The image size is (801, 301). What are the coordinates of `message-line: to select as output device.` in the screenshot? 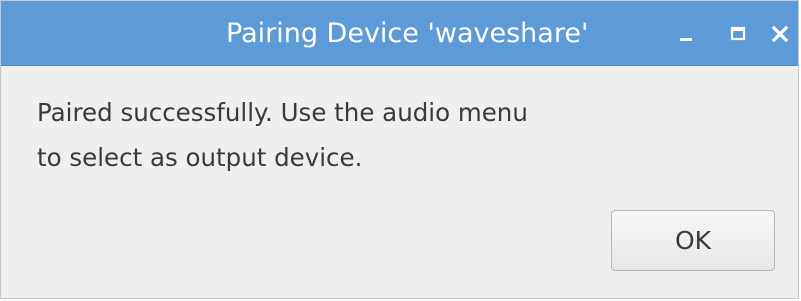 It's located at (200, 157).